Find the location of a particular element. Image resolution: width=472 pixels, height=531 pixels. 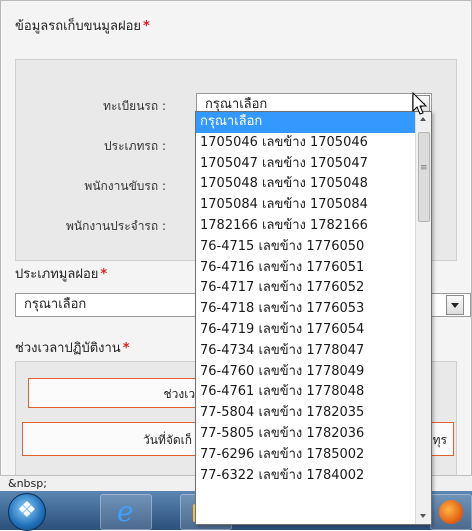

dropdown-option: 1705047 เลขข้าง 1705047 is located at coordinates (313, 164).